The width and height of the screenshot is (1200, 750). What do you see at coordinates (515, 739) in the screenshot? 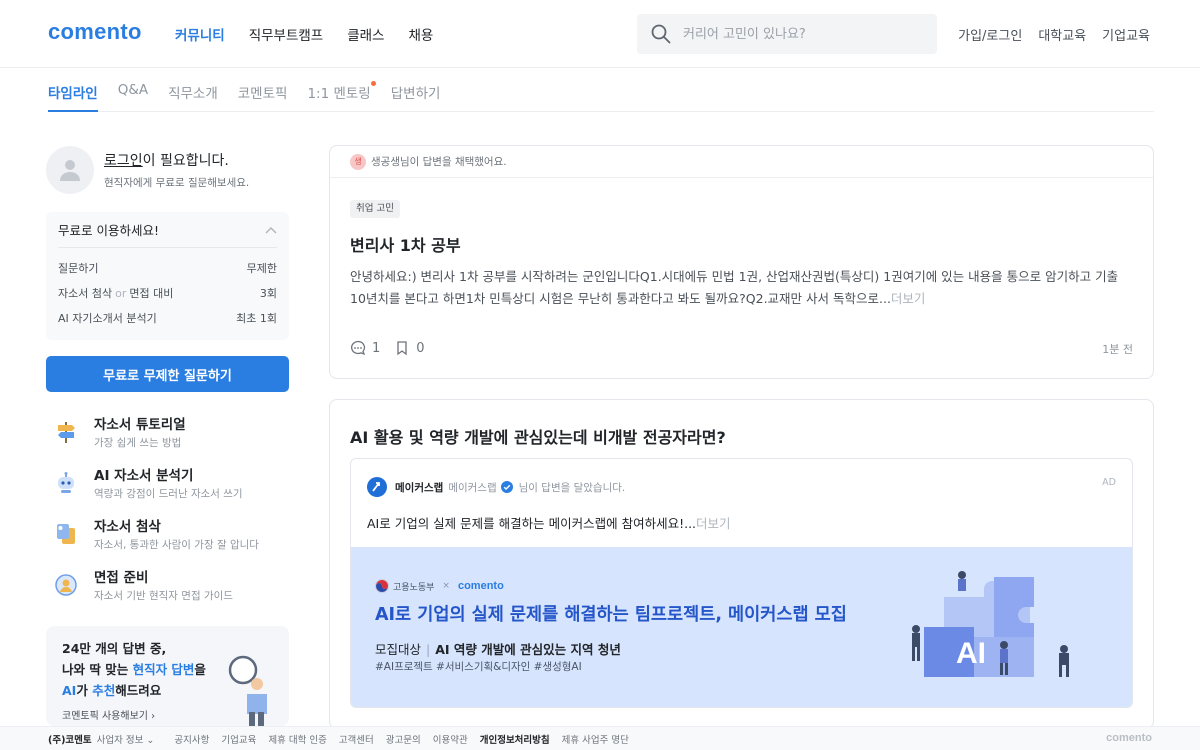
I see `footer-link-privacy: 개인정보처리방침` at bounding box center [515, 739].